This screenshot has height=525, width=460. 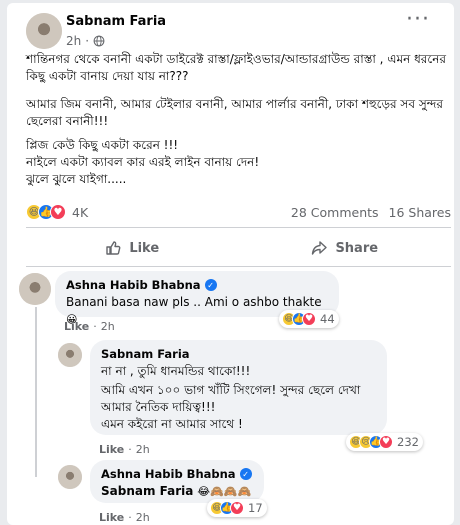 I want to click on post-time: 2h, so click(x=73, y=41).